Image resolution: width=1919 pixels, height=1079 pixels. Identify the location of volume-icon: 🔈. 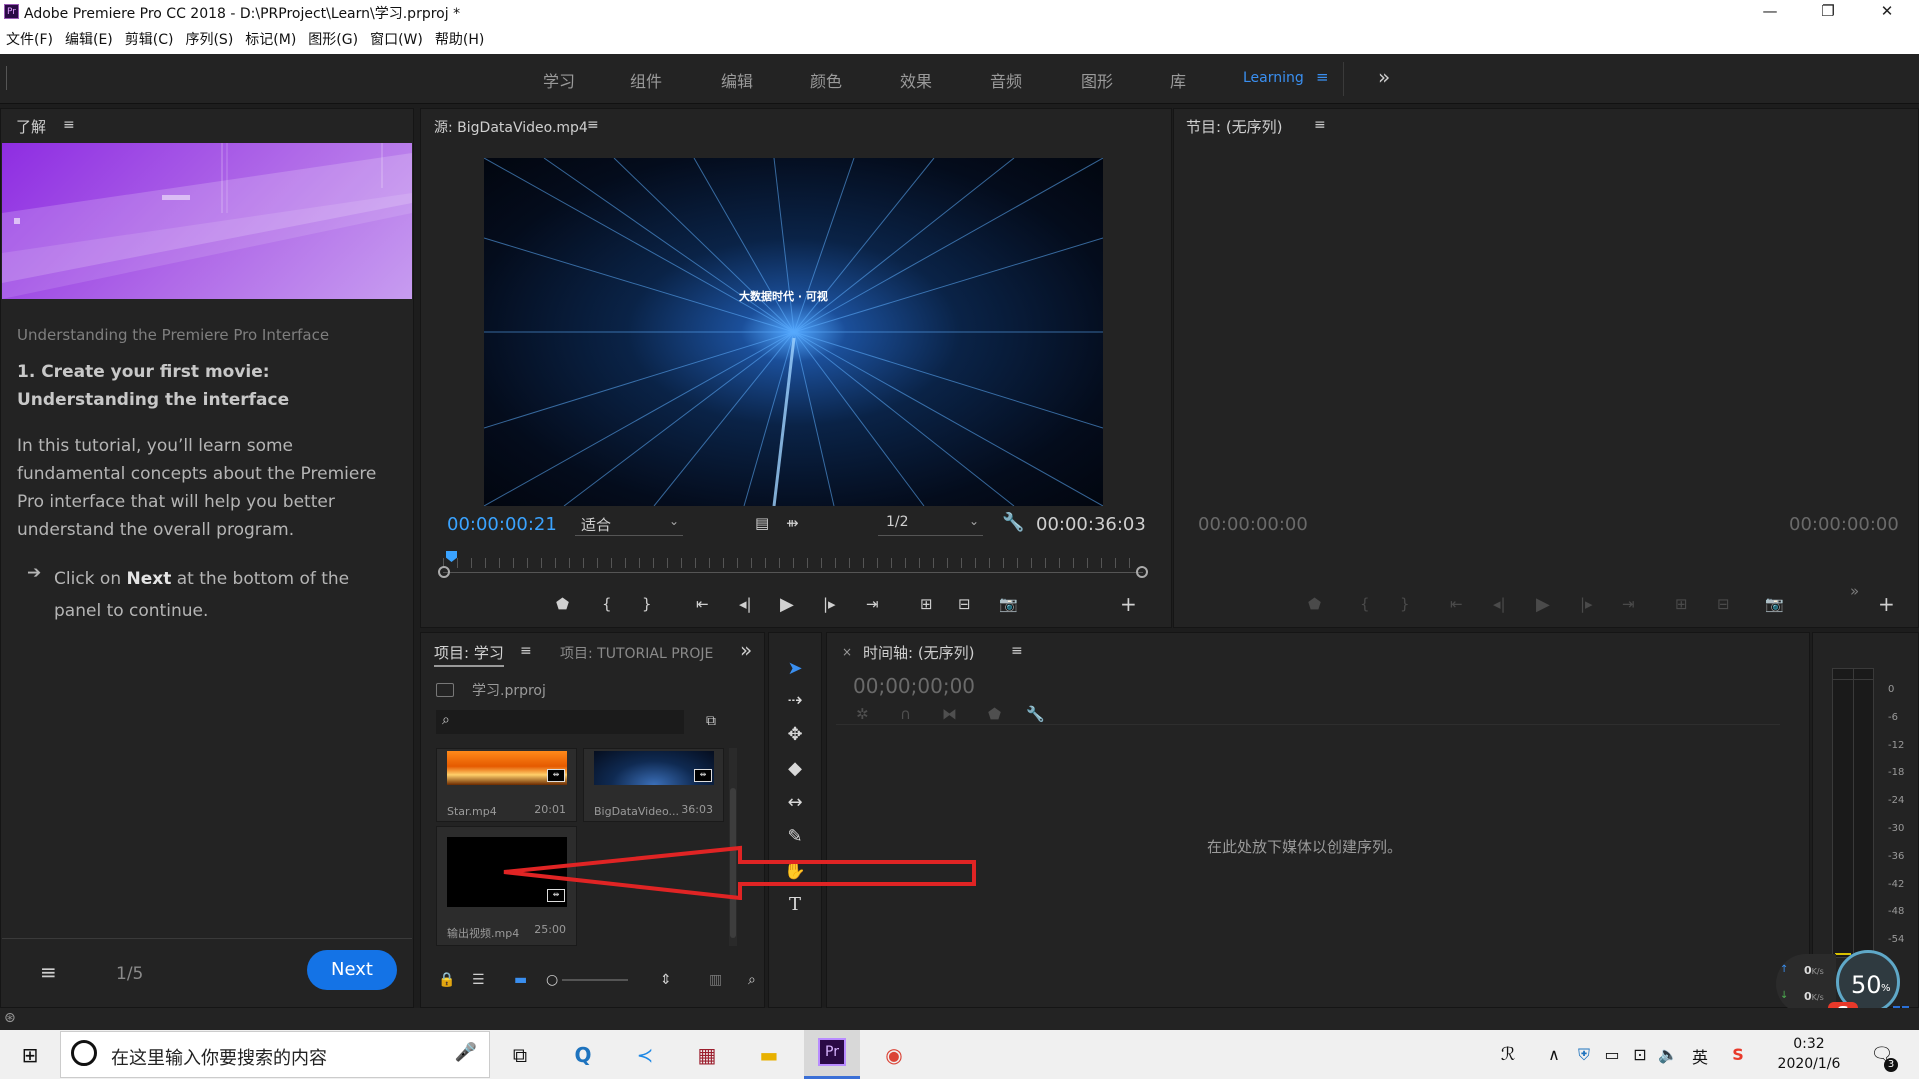
(1668, 1055).